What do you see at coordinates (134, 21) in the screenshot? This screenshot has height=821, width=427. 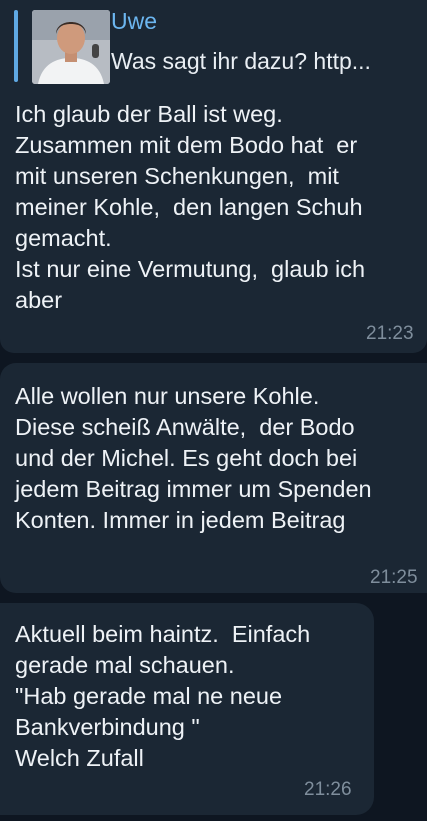 I see `reply-author: Uwe` at bounding box center [134, 21].